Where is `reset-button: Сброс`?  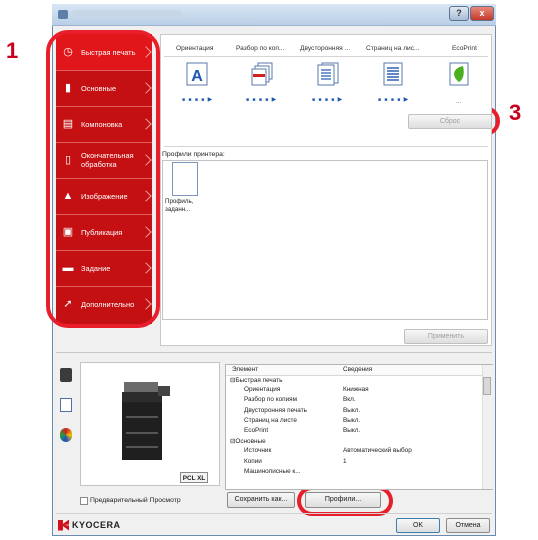 reset-button: Сброс is located at coordinates (450, 121).